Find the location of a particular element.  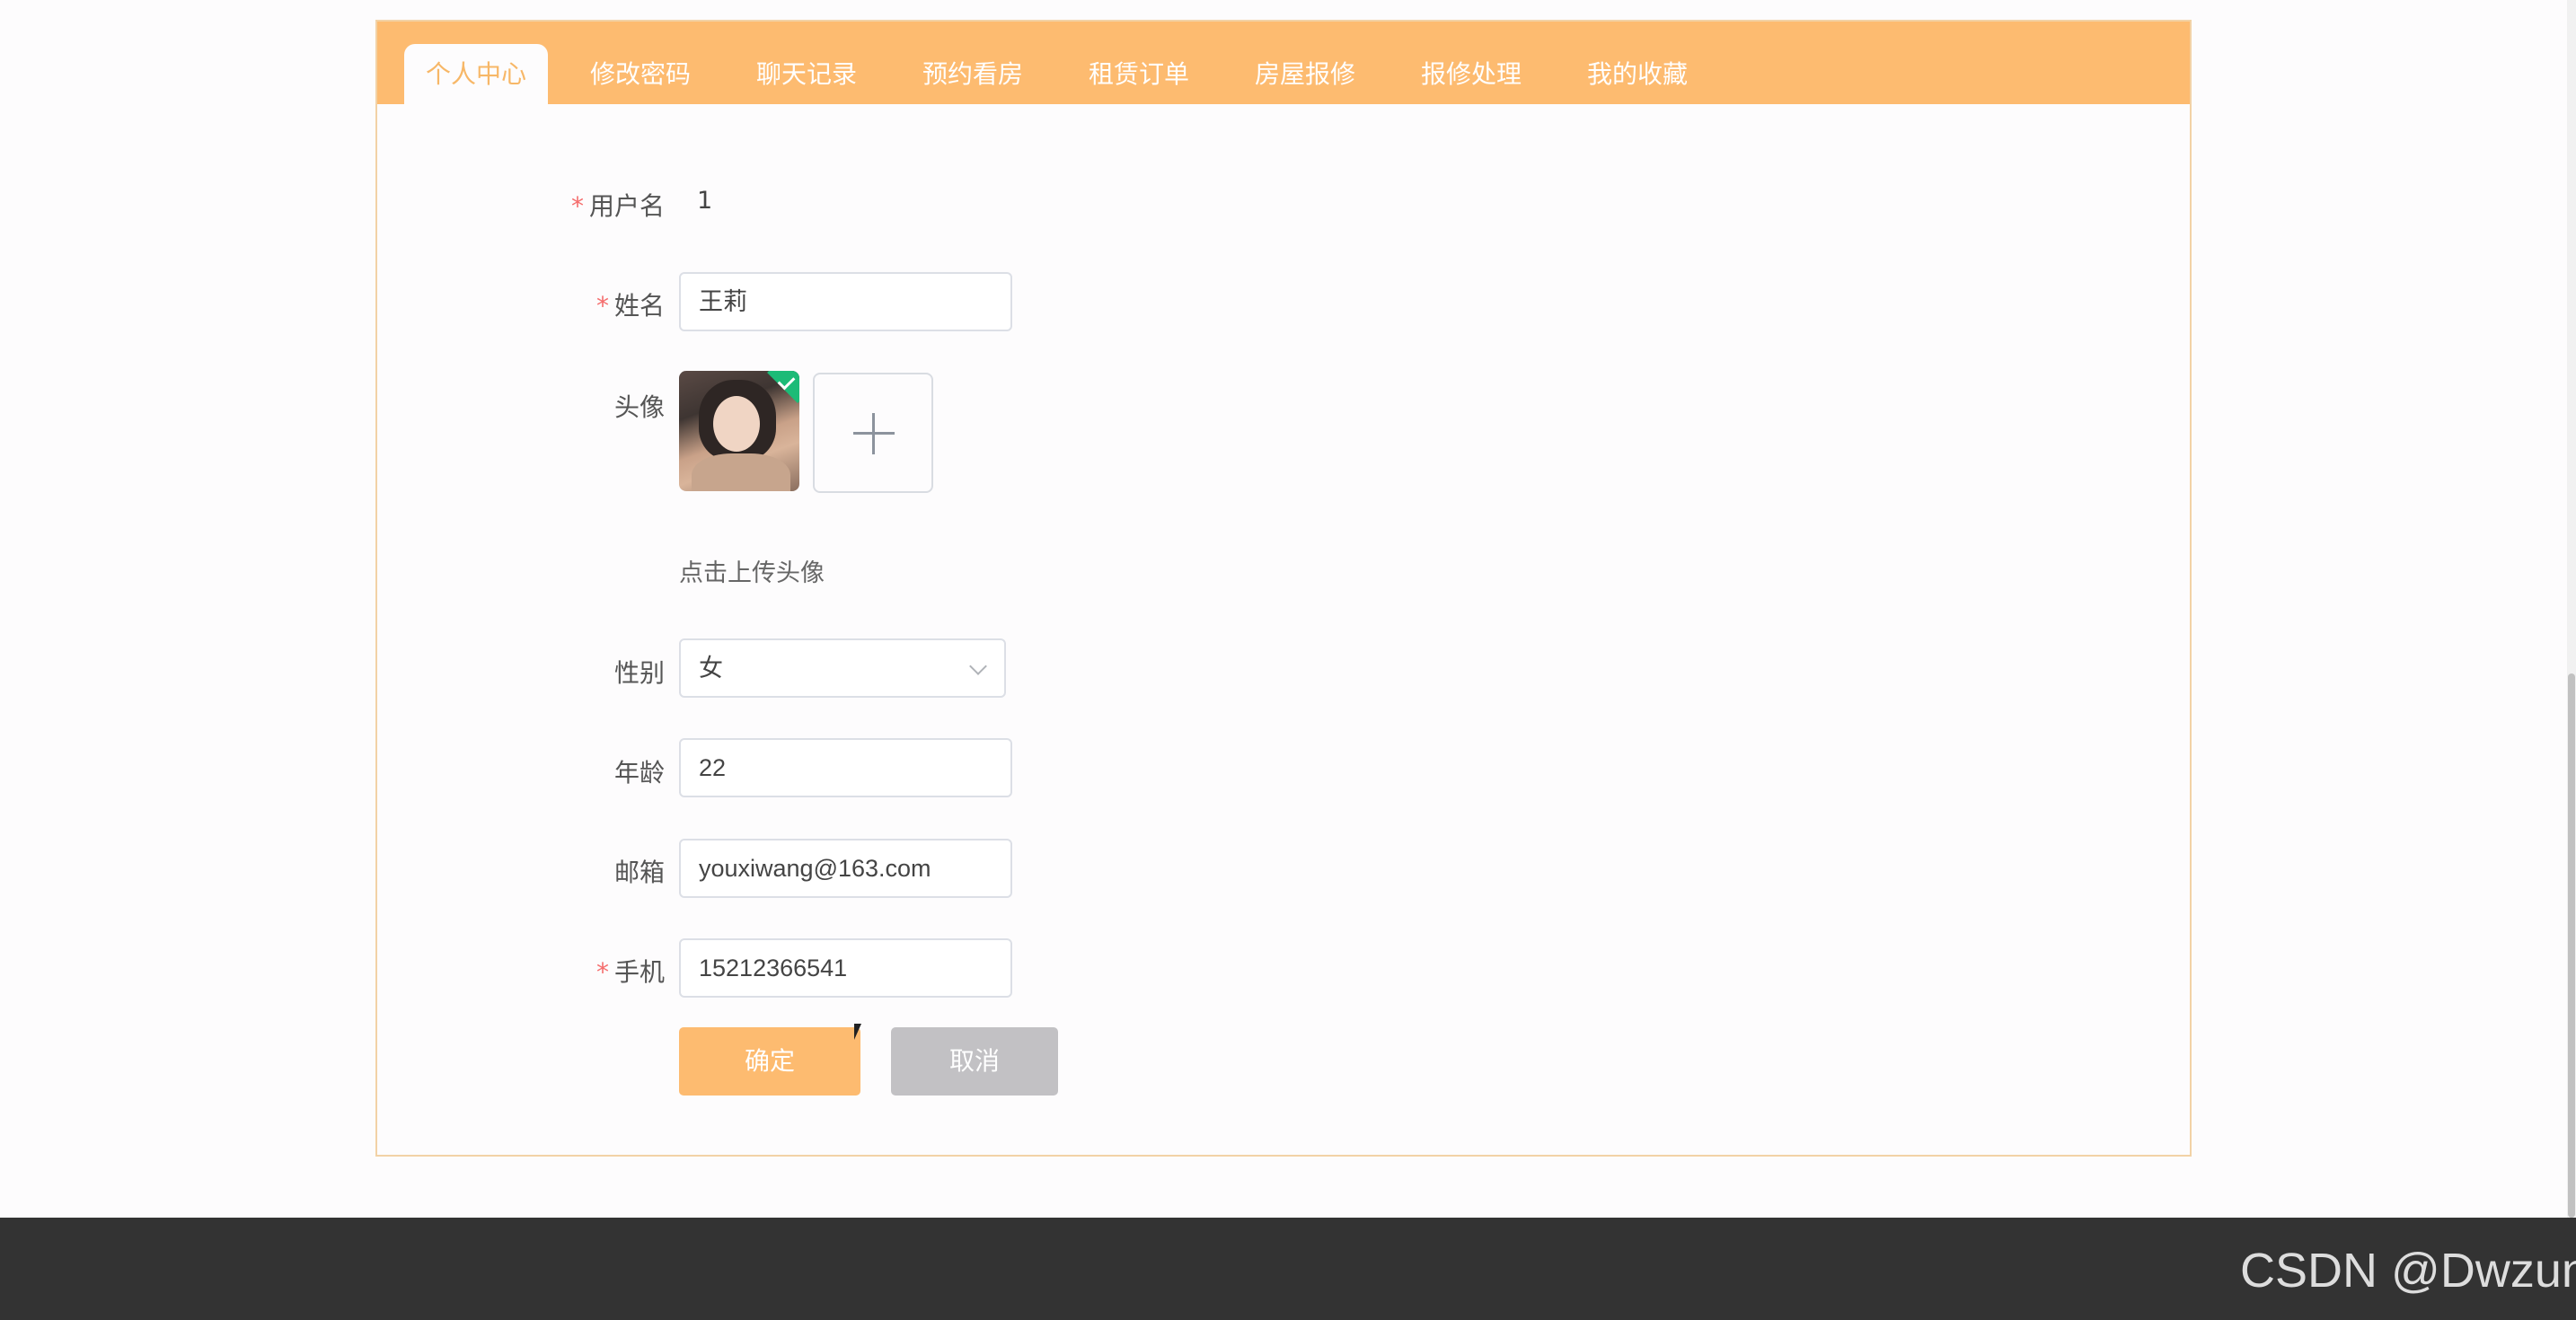

confirm-button: 确定 is located at coordinates (769, 1061).